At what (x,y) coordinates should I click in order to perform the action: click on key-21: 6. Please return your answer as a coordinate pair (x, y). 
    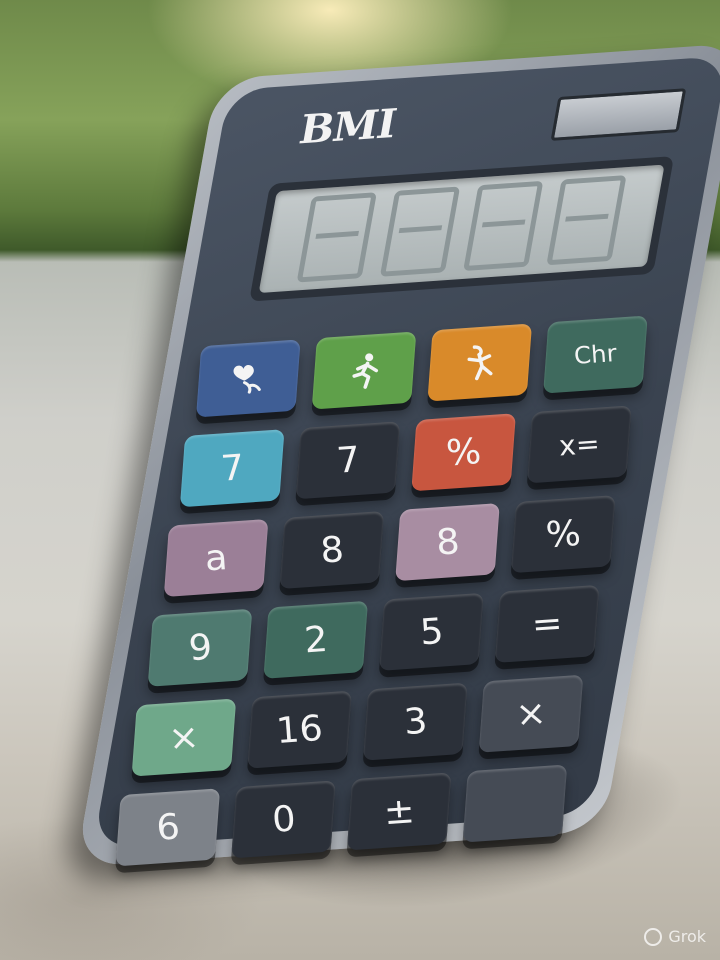
    Looking at the image, I should click on (168, 827).